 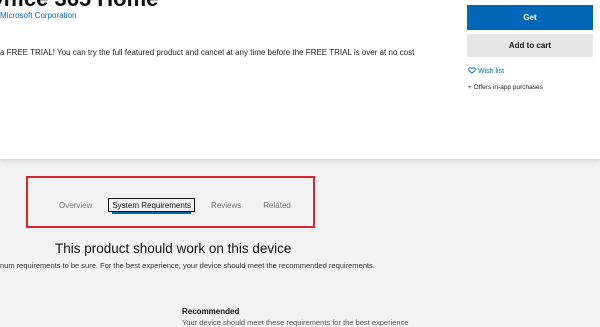 What do you see at coordinates (226, 205) in the screenshot?
I see `tab-reviews: Reviews` at bounding box center [226, 205].